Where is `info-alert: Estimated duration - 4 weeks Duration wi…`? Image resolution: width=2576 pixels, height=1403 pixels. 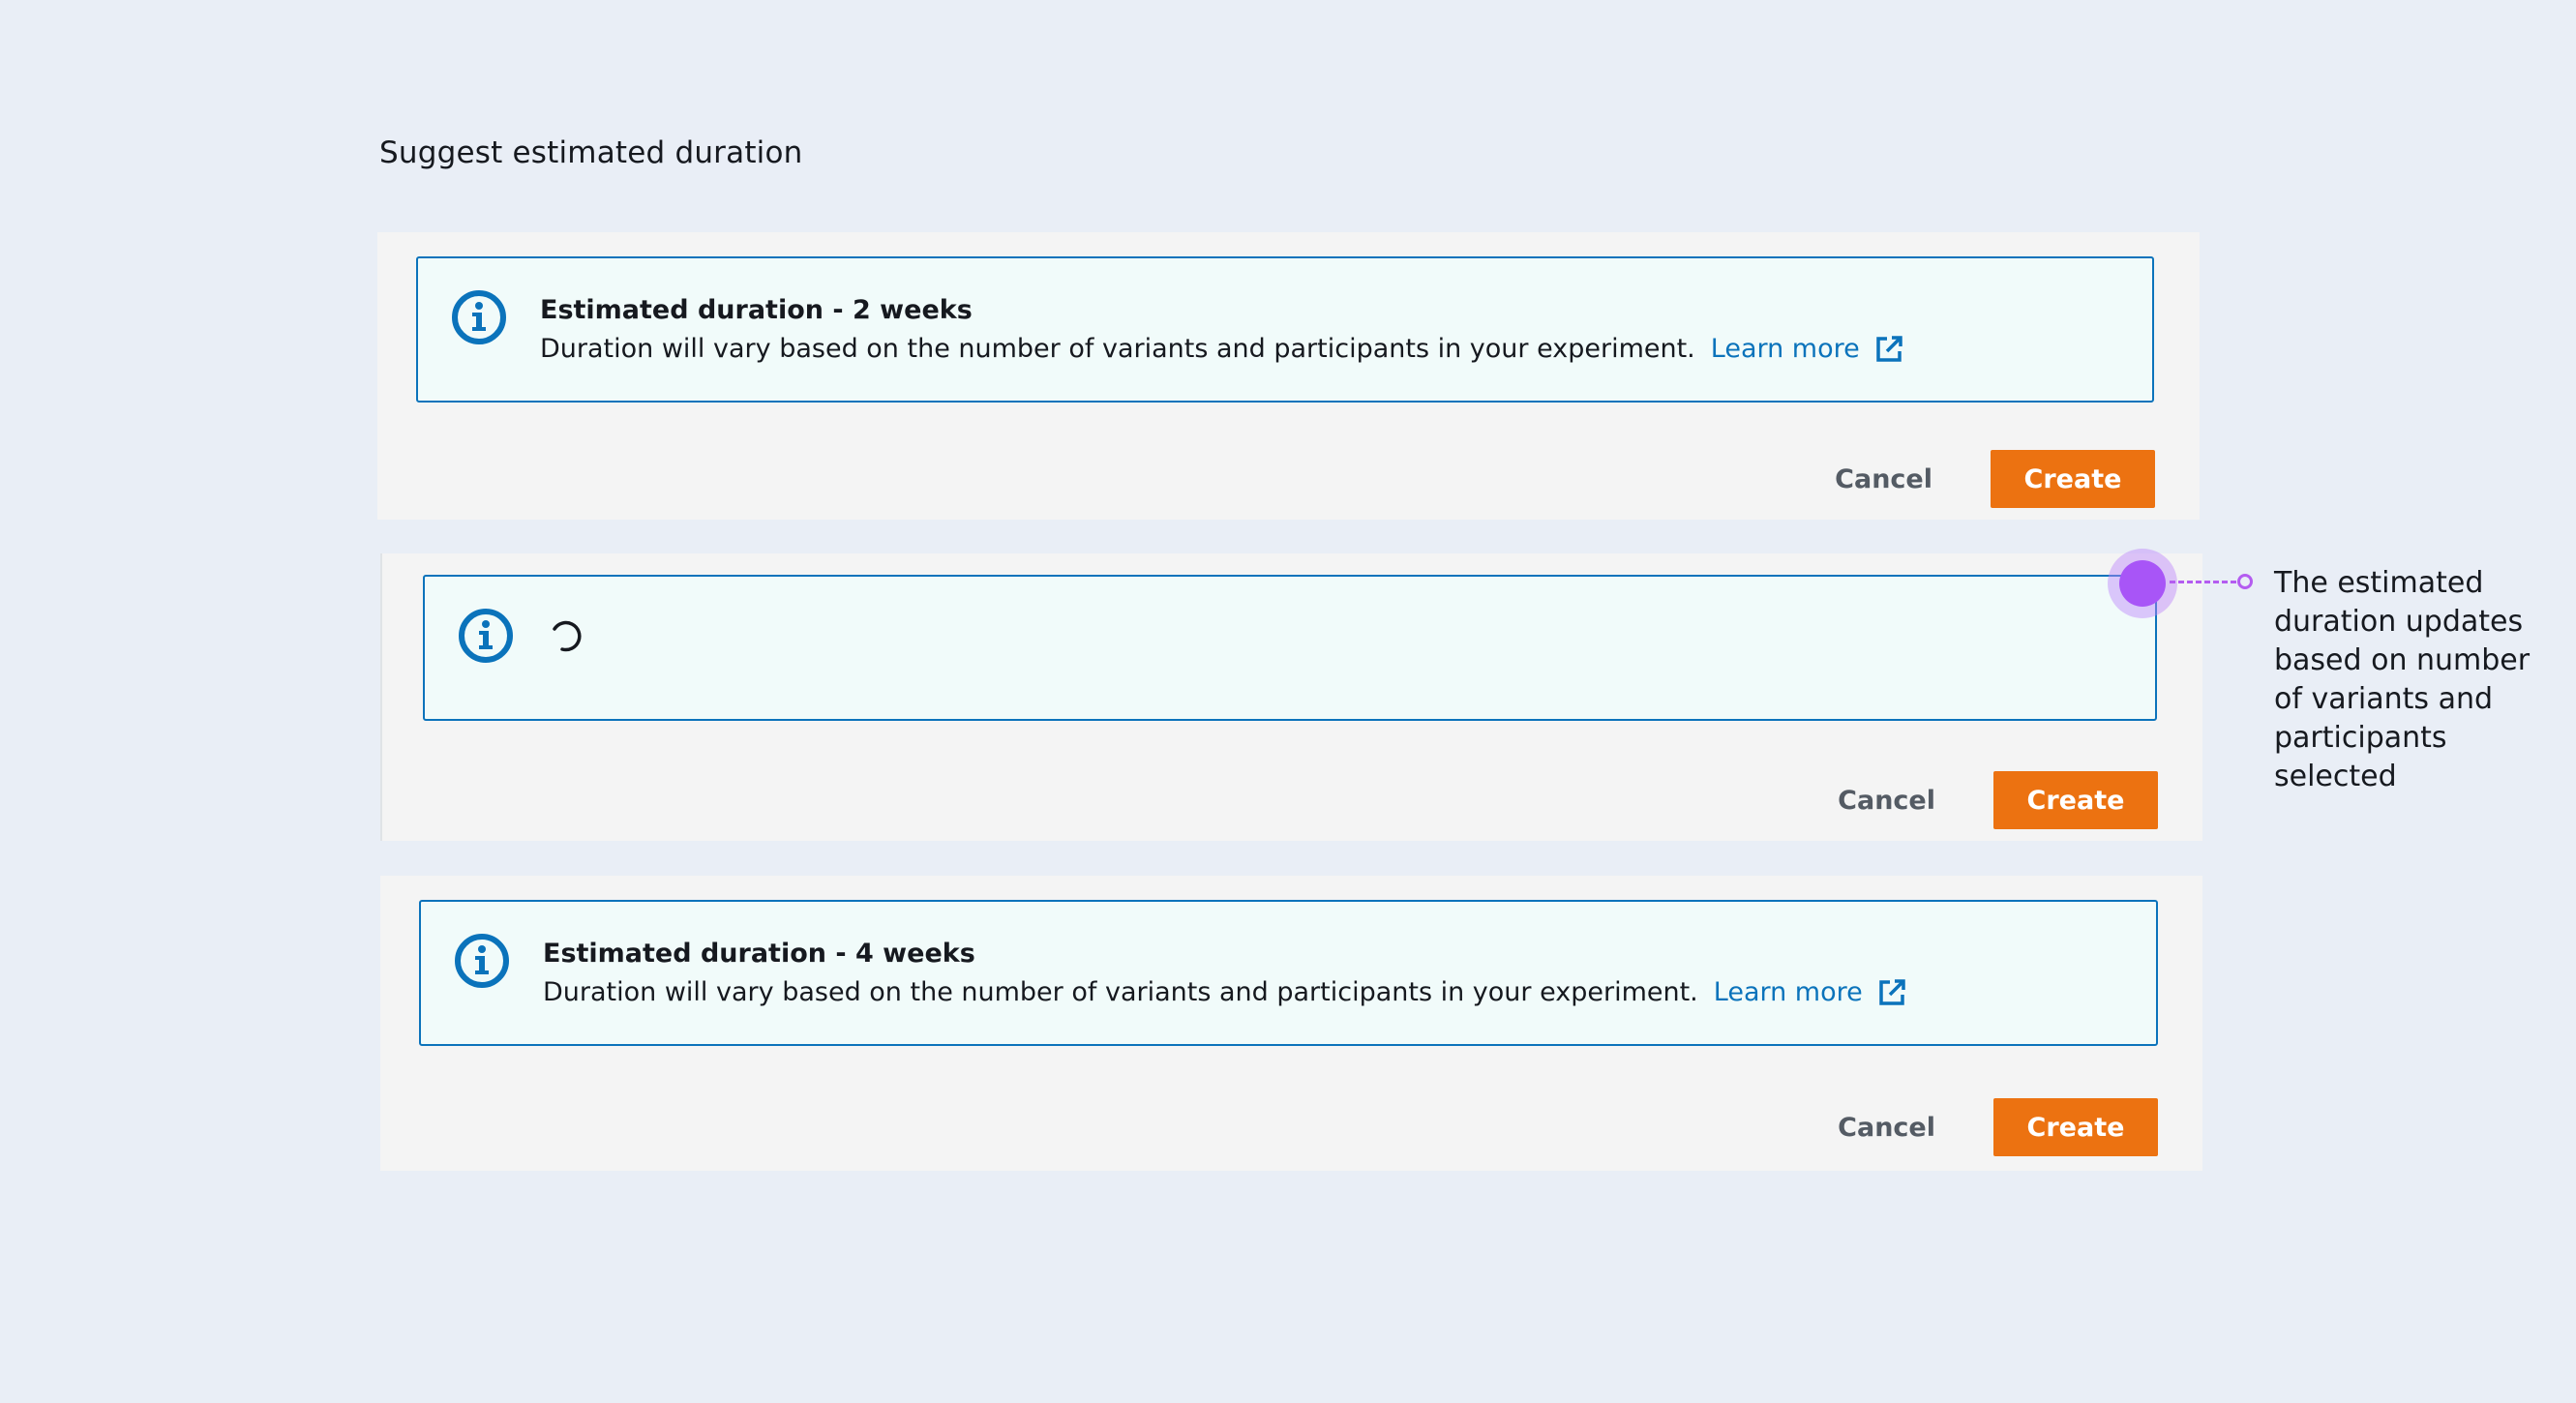
info-alert: Estimated duration - 4 weeks Duration wi… is located at coordinates (1288, 973).